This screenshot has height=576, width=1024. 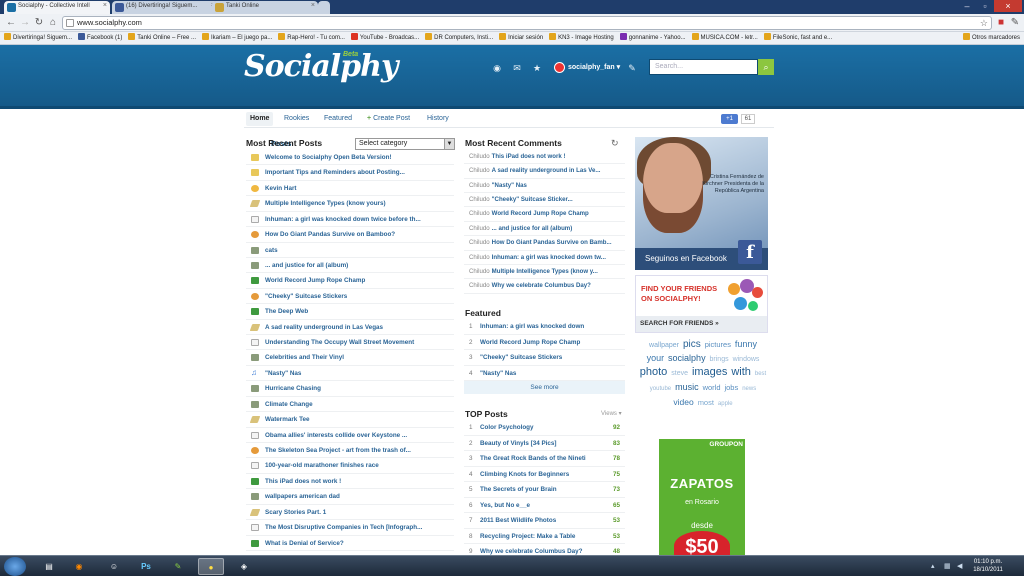 What do you see at coordinates (505, 505) in the screenshot?
I see `top-post-title: Yes, but No e__e` at bounding box center [505, 505].